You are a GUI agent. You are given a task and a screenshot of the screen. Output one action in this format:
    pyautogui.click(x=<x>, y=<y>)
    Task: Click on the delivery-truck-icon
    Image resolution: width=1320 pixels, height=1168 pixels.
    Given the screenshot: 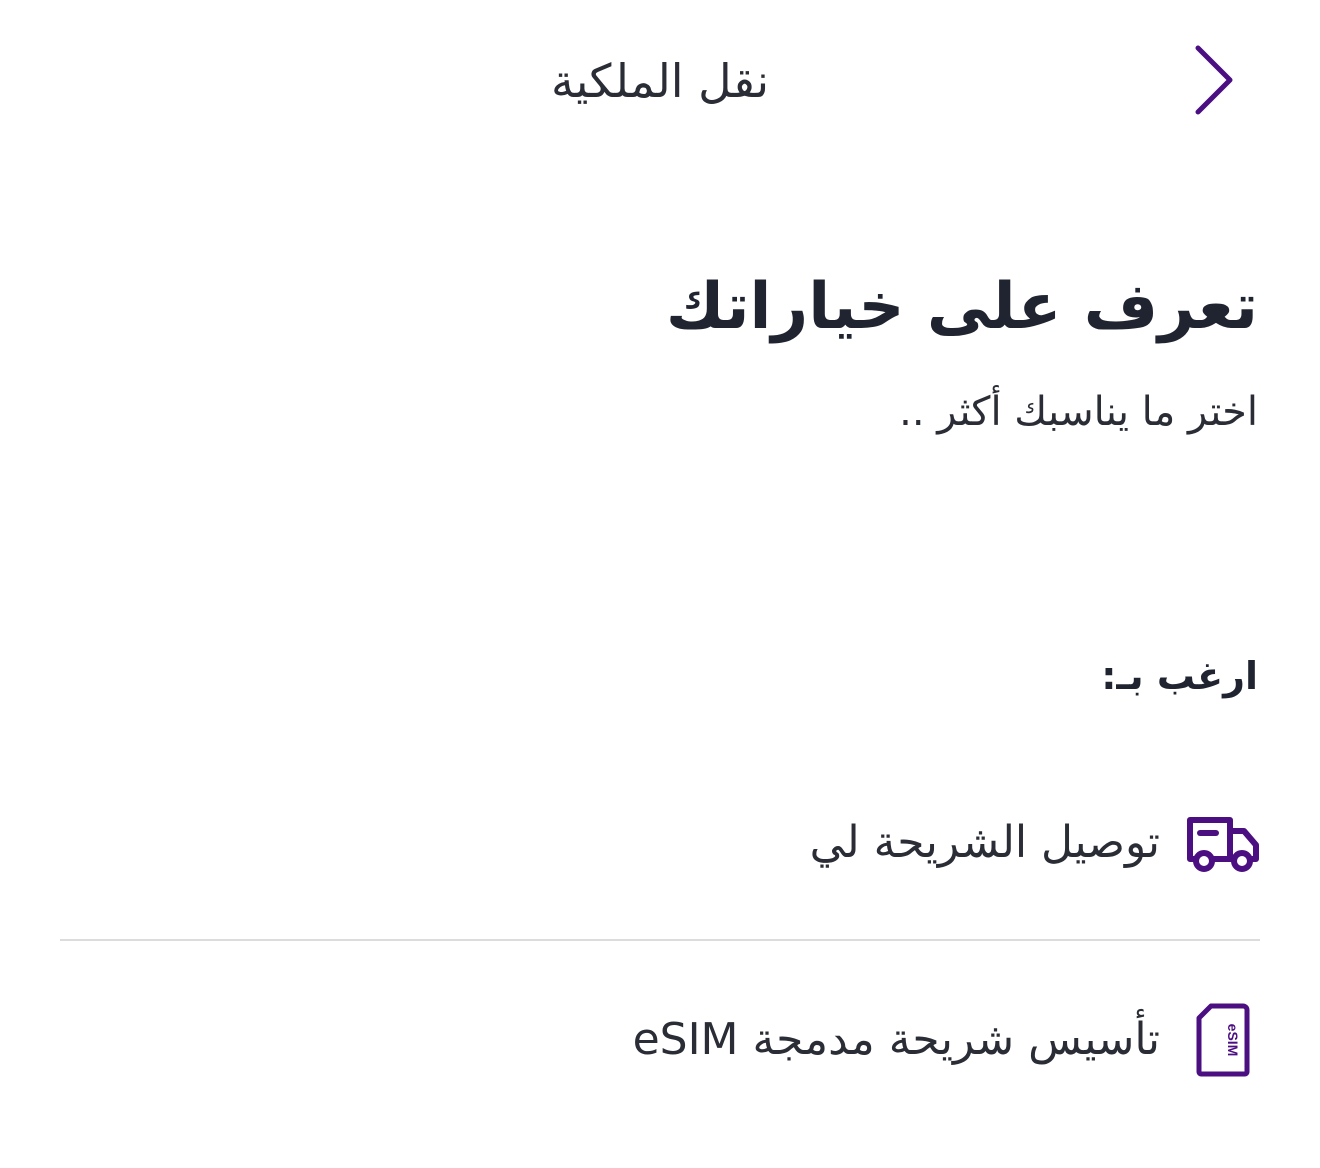 What is the action you would take?
    pyautogui.click(x=1223, y=843)
    